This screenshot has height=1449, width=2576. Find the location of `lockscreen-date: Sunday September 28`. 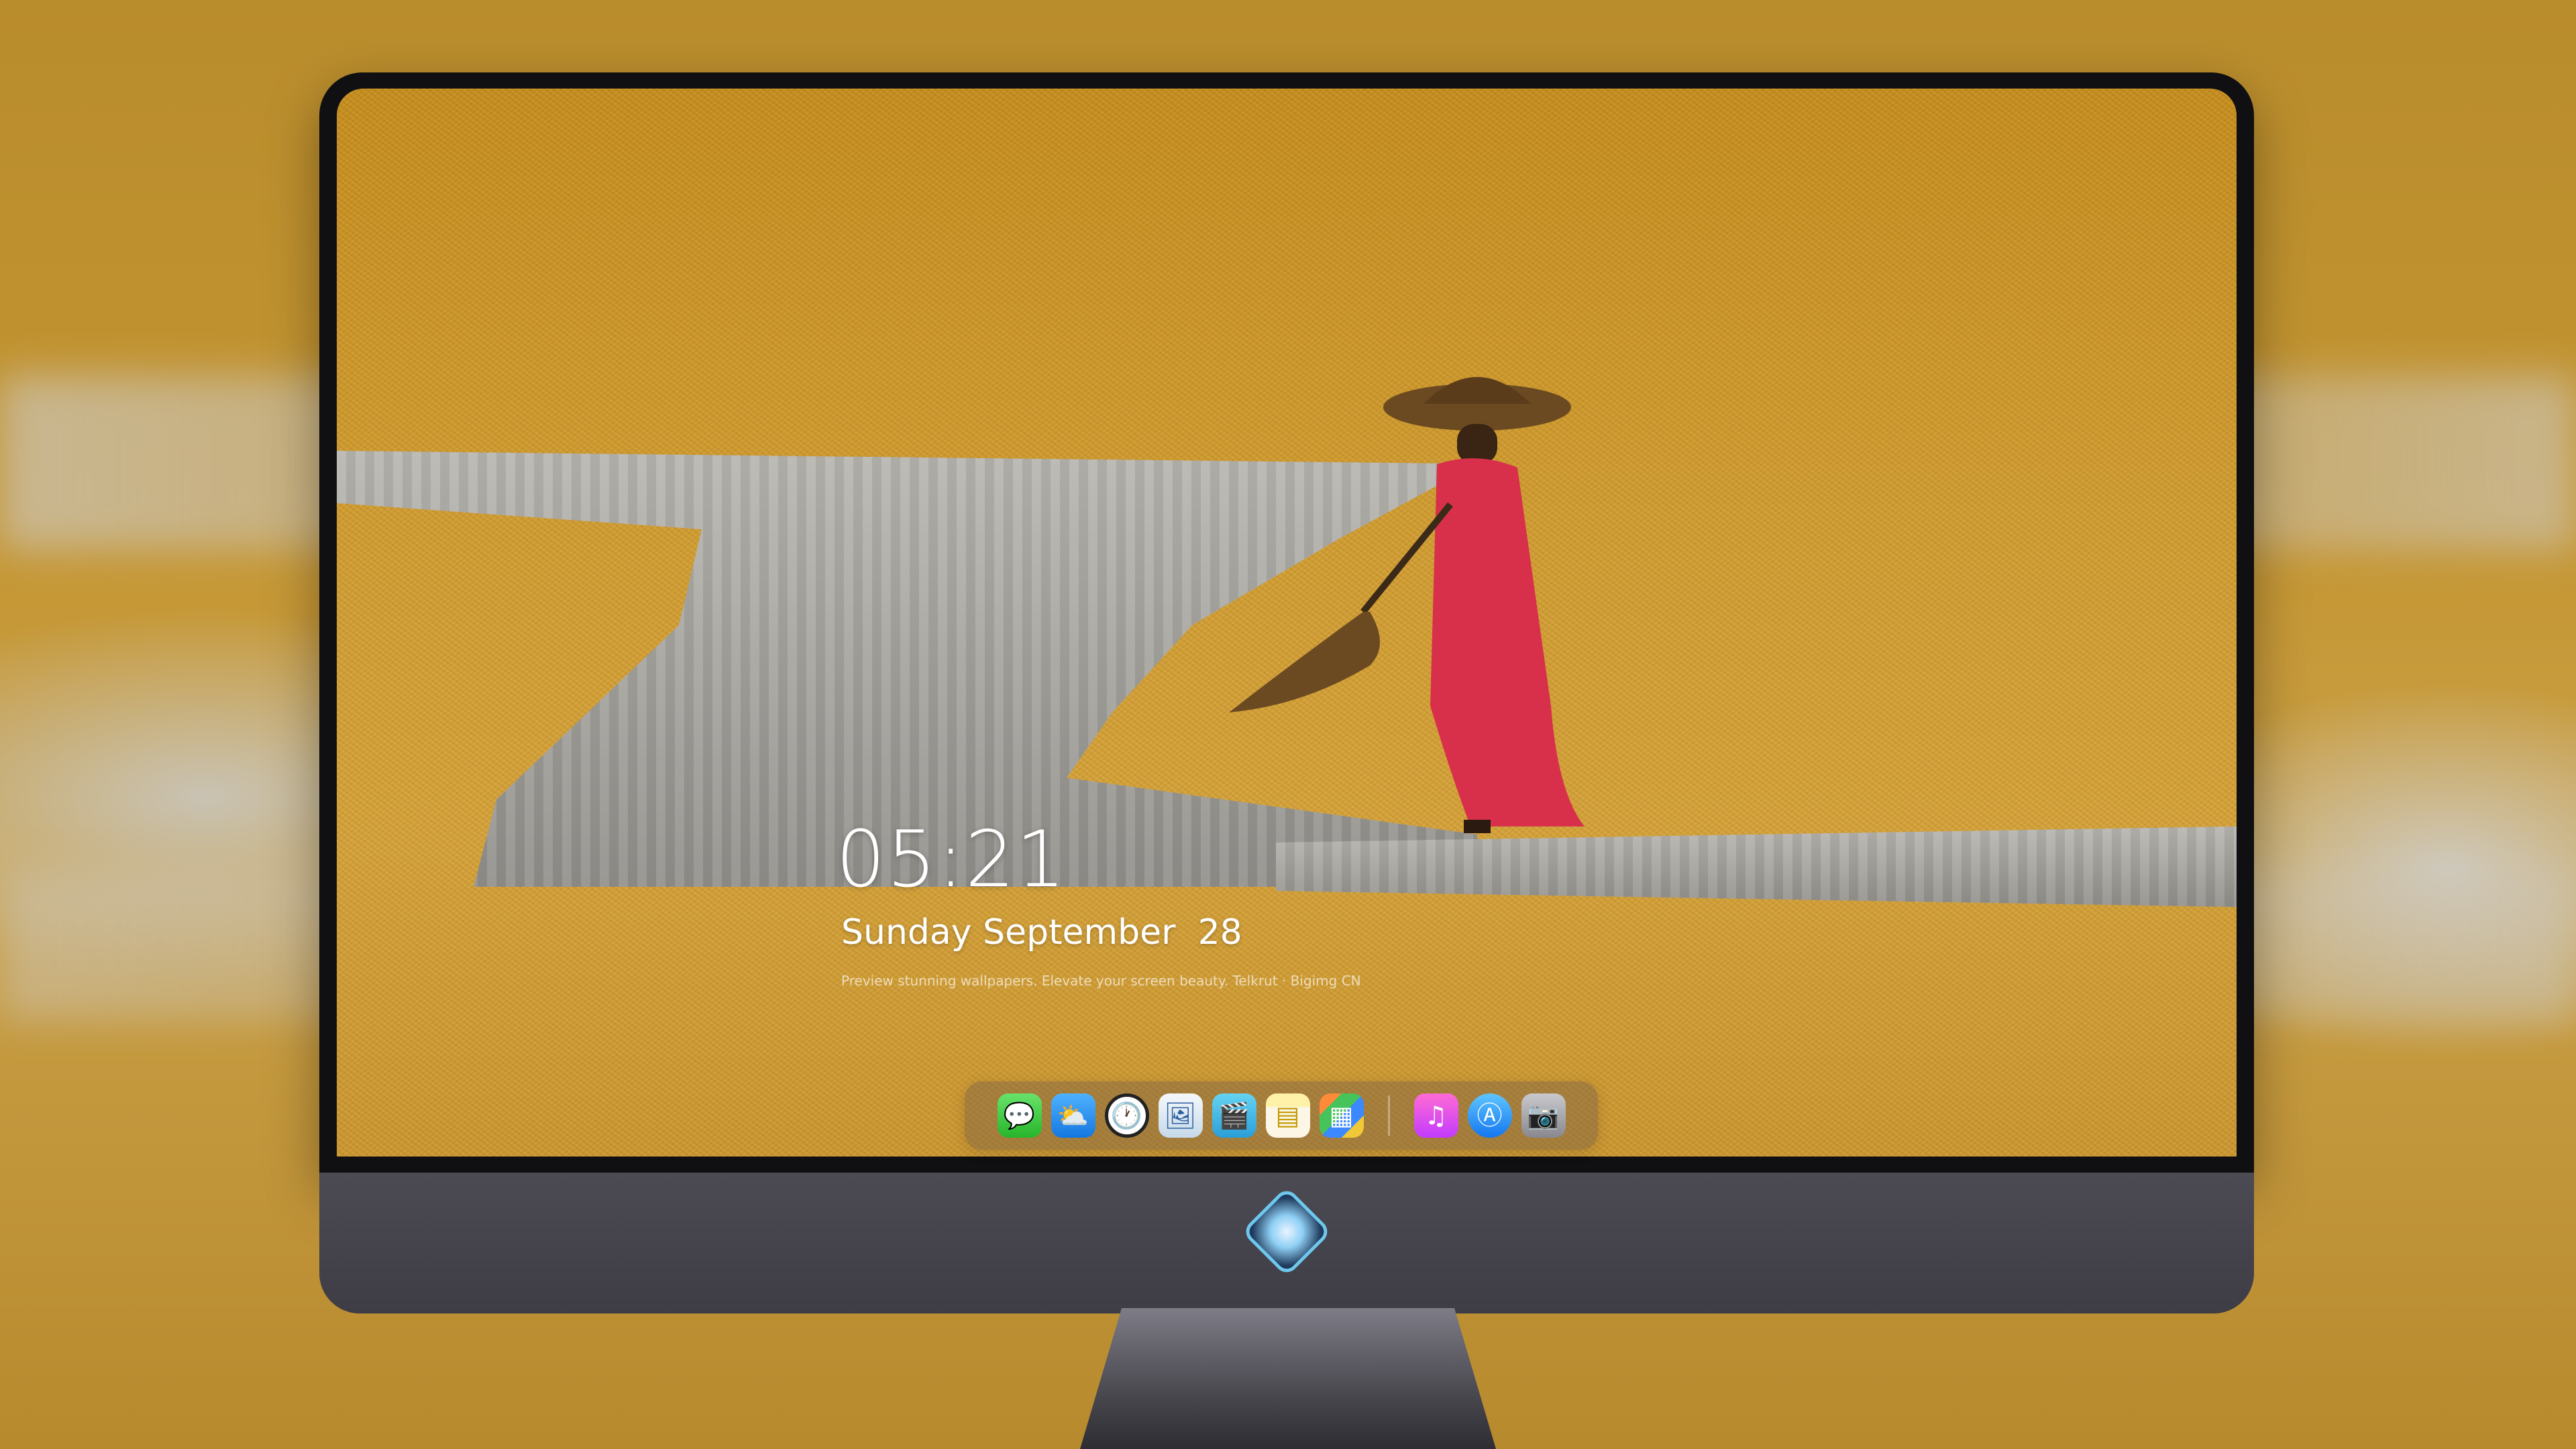

lockscreen-date: Sunday September 28 is located at coordinates (1041, 932).